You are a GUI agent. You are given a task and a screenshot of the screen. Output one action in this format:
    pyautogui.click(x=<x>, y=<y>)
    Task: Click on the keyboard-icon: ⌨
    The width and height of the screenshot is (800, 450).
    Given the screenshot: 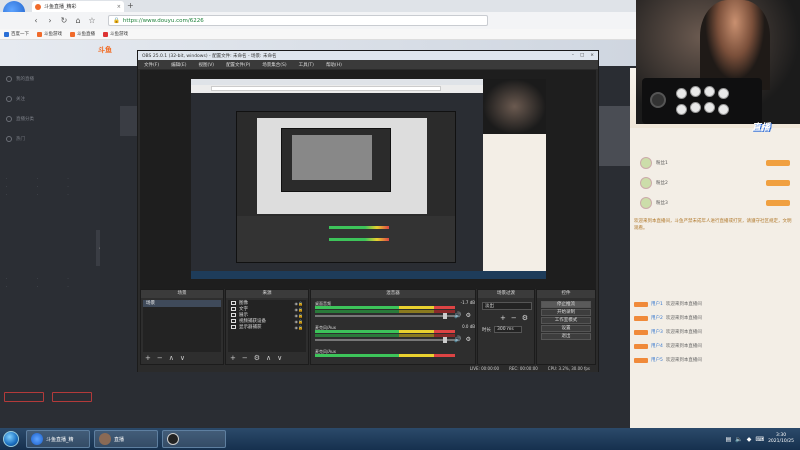 What is the action you would take?
    pyautogui.click(x=759, y=439)
    